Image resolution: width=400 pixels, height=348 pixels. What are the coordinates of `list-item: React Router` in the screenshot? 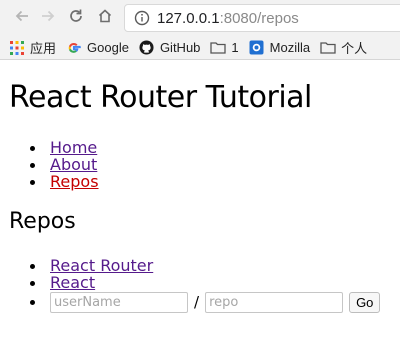 It's located at (91, 265).